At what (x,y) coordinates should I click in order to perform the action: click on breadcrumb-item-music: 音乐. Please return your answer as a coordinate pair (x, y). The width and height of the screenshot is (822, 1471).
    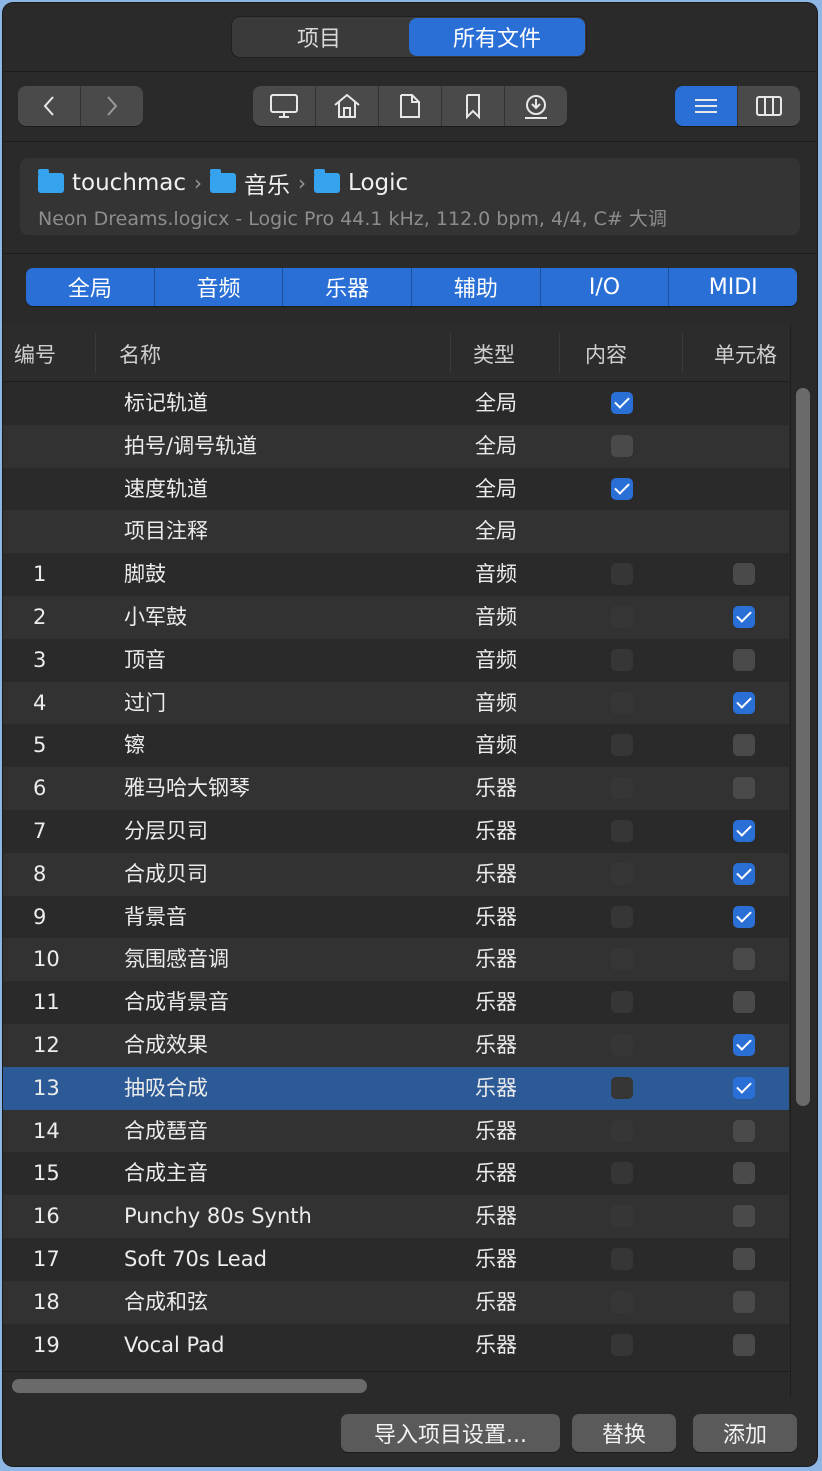
    Looking at the image, I should click on (267, 183).